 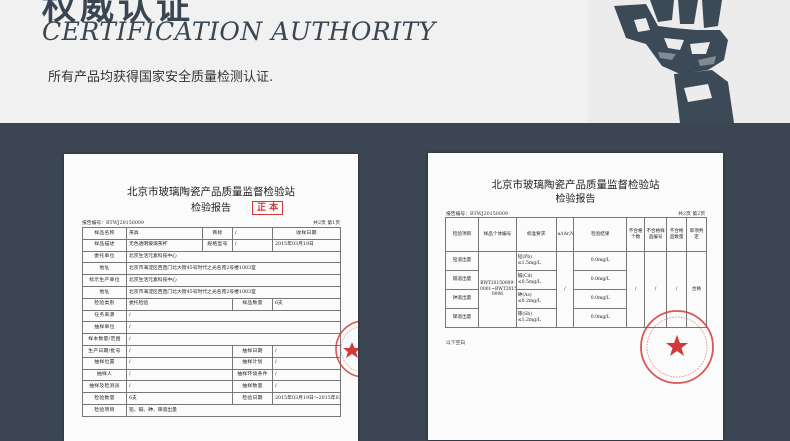 What do you see at coordinates (161, 77) in the screenshot?
I see `subtitle: 所有产品均获得国家安全质量检测认证.` at bounding box center [161, 77].